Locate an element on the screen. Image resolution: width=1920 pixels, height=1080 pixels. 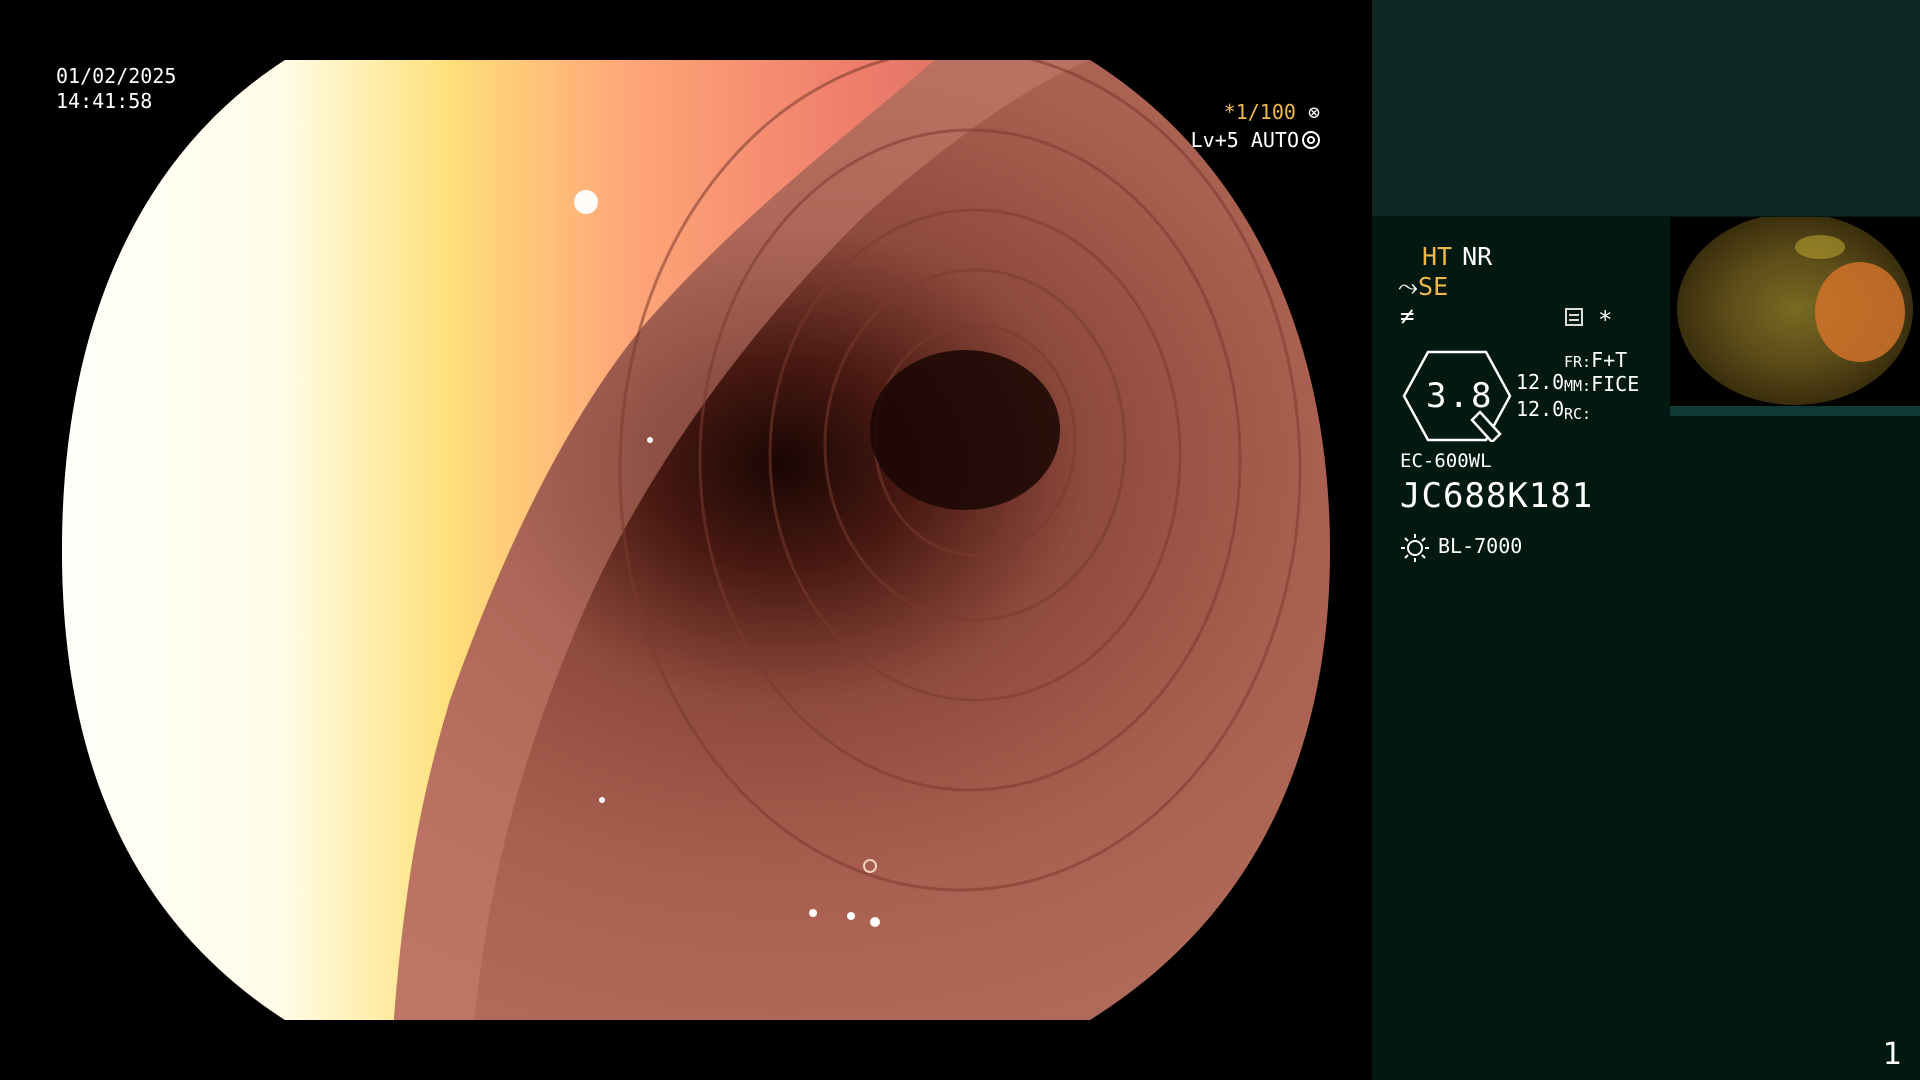
shutter-speed-value: *1/100 is located at coordinates (1259, 112).